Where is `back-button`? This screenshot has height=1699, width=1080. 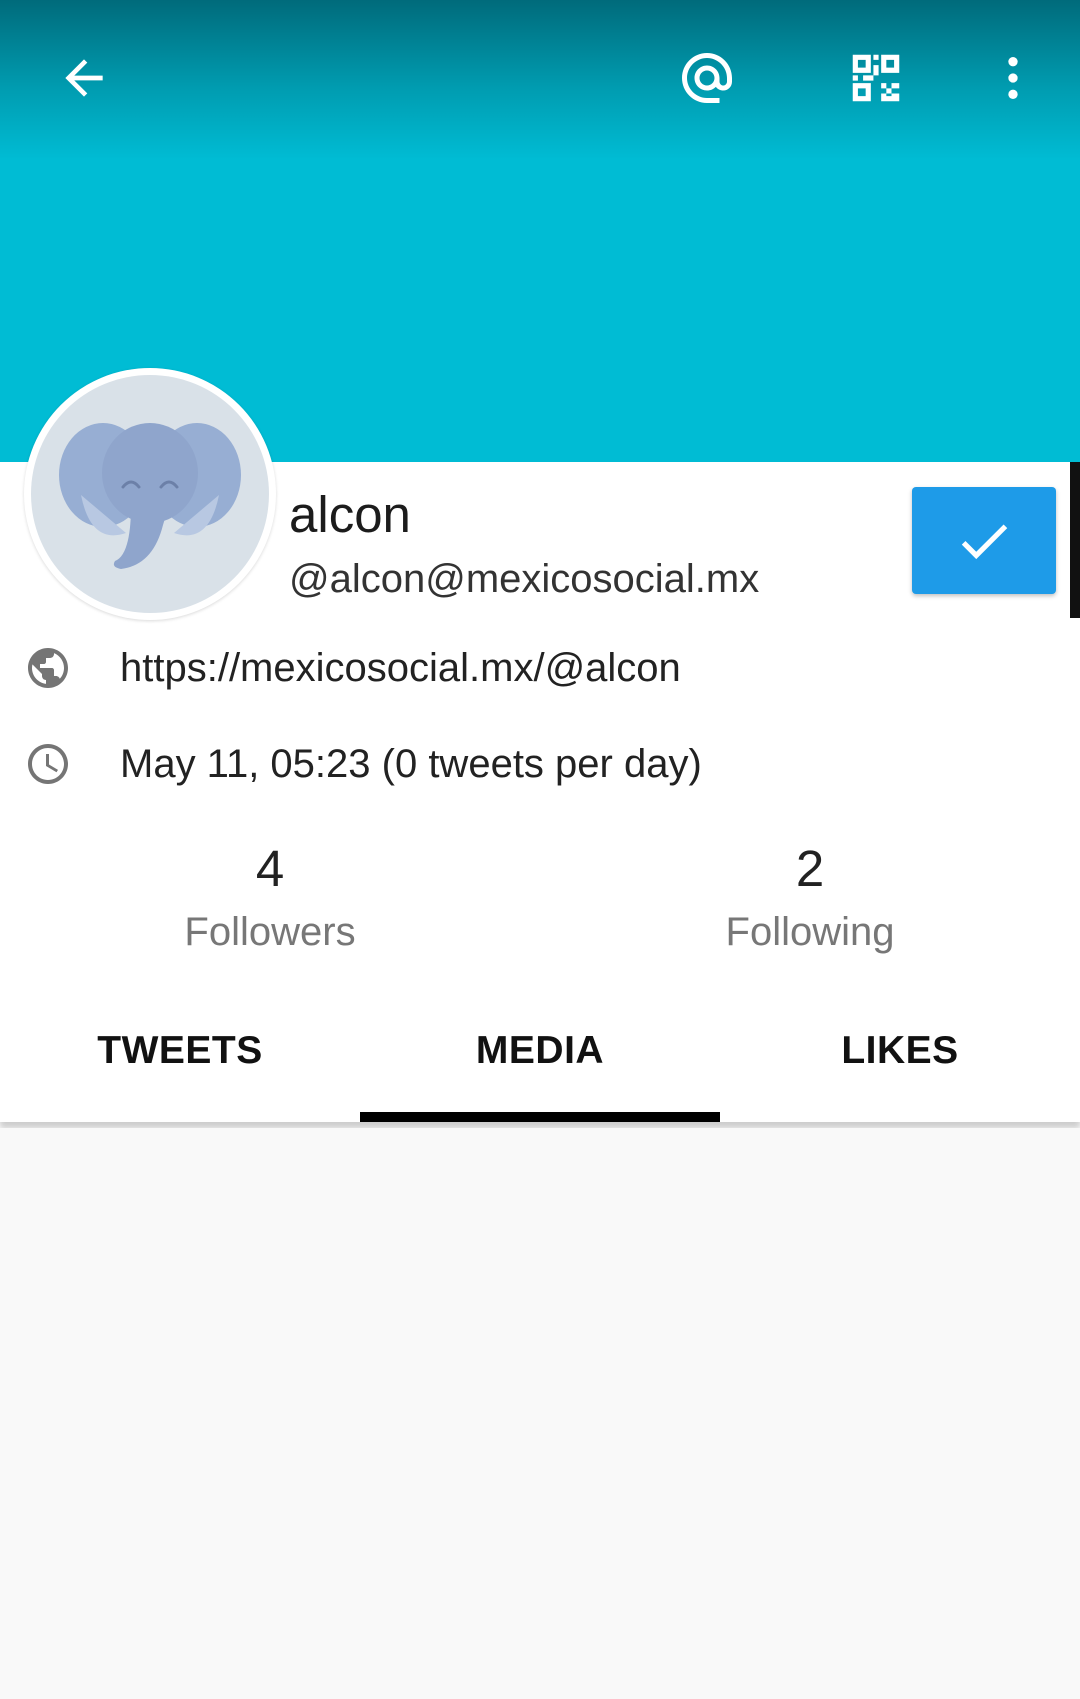 back-button is located at coordinates (84, 78).